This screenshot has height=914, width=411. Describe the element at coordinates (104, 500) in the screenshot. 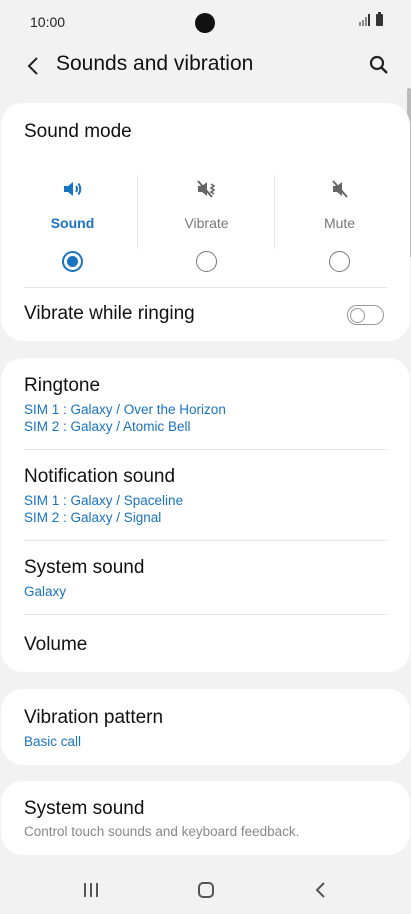

I see `notification-sim1: SIM 1 : Galaxy / Spaceline` at that location.